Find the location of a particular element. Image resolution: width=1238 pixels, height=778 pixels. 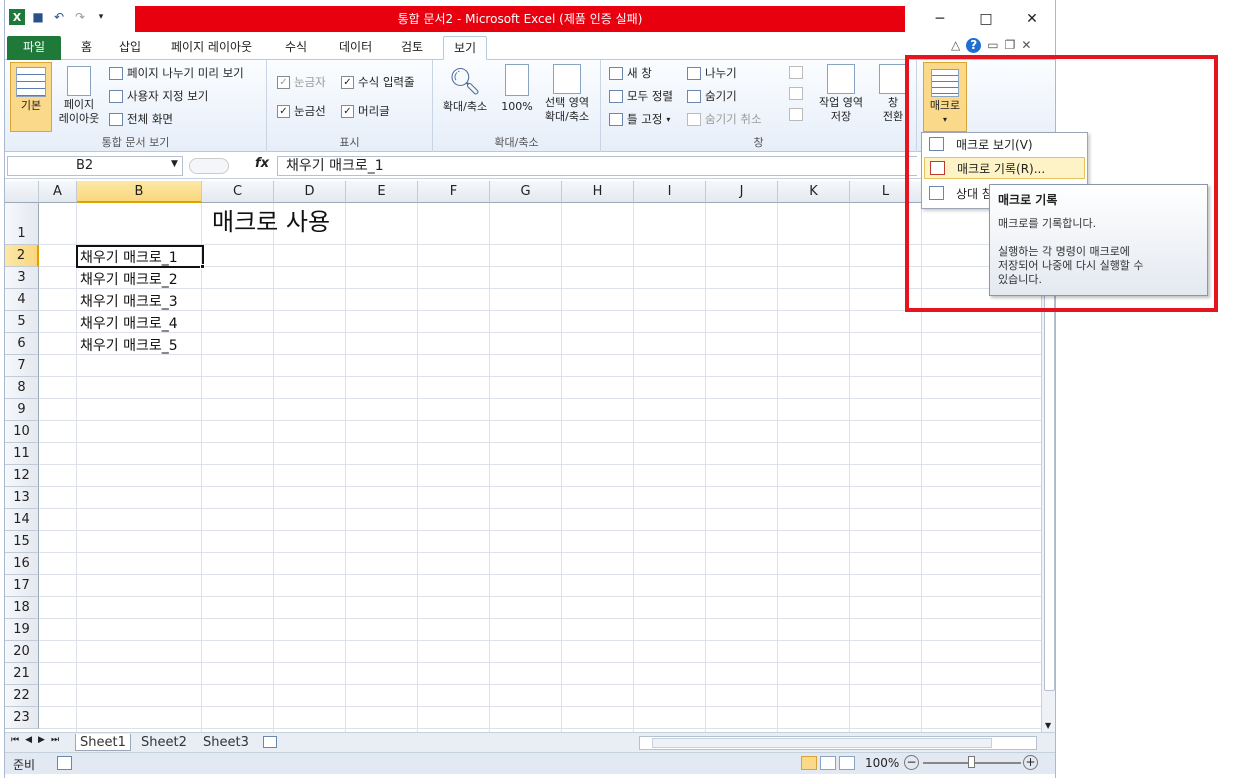

doc-close-icon: ✕ is located at coordinates (1026, 45).